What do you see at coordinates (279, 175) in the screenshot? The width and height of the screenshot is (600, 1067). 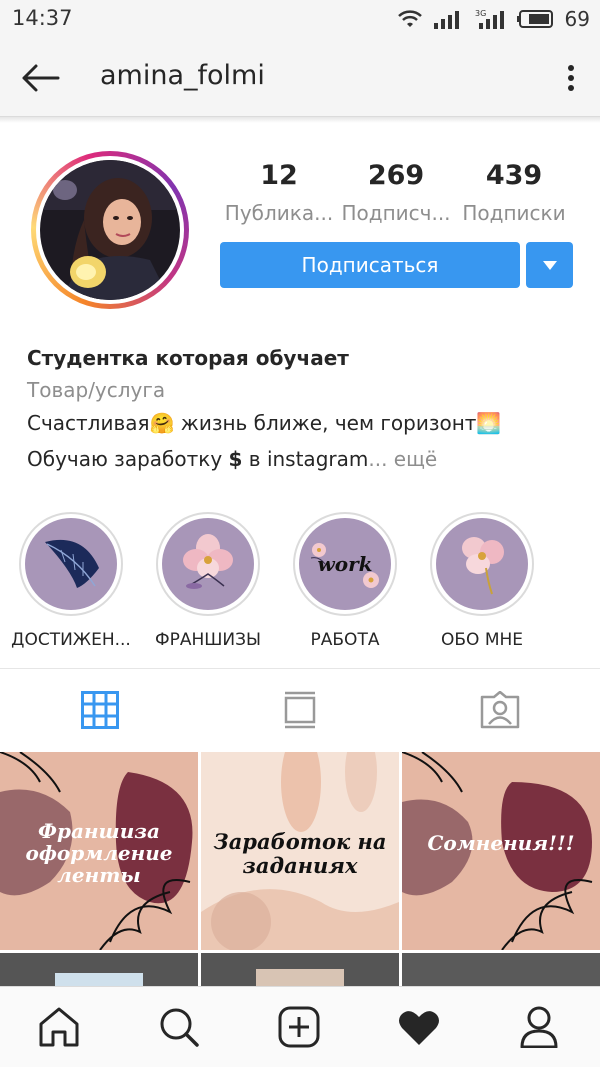 I see `stat-posts-count: 12` at bounding box center [279, 175].